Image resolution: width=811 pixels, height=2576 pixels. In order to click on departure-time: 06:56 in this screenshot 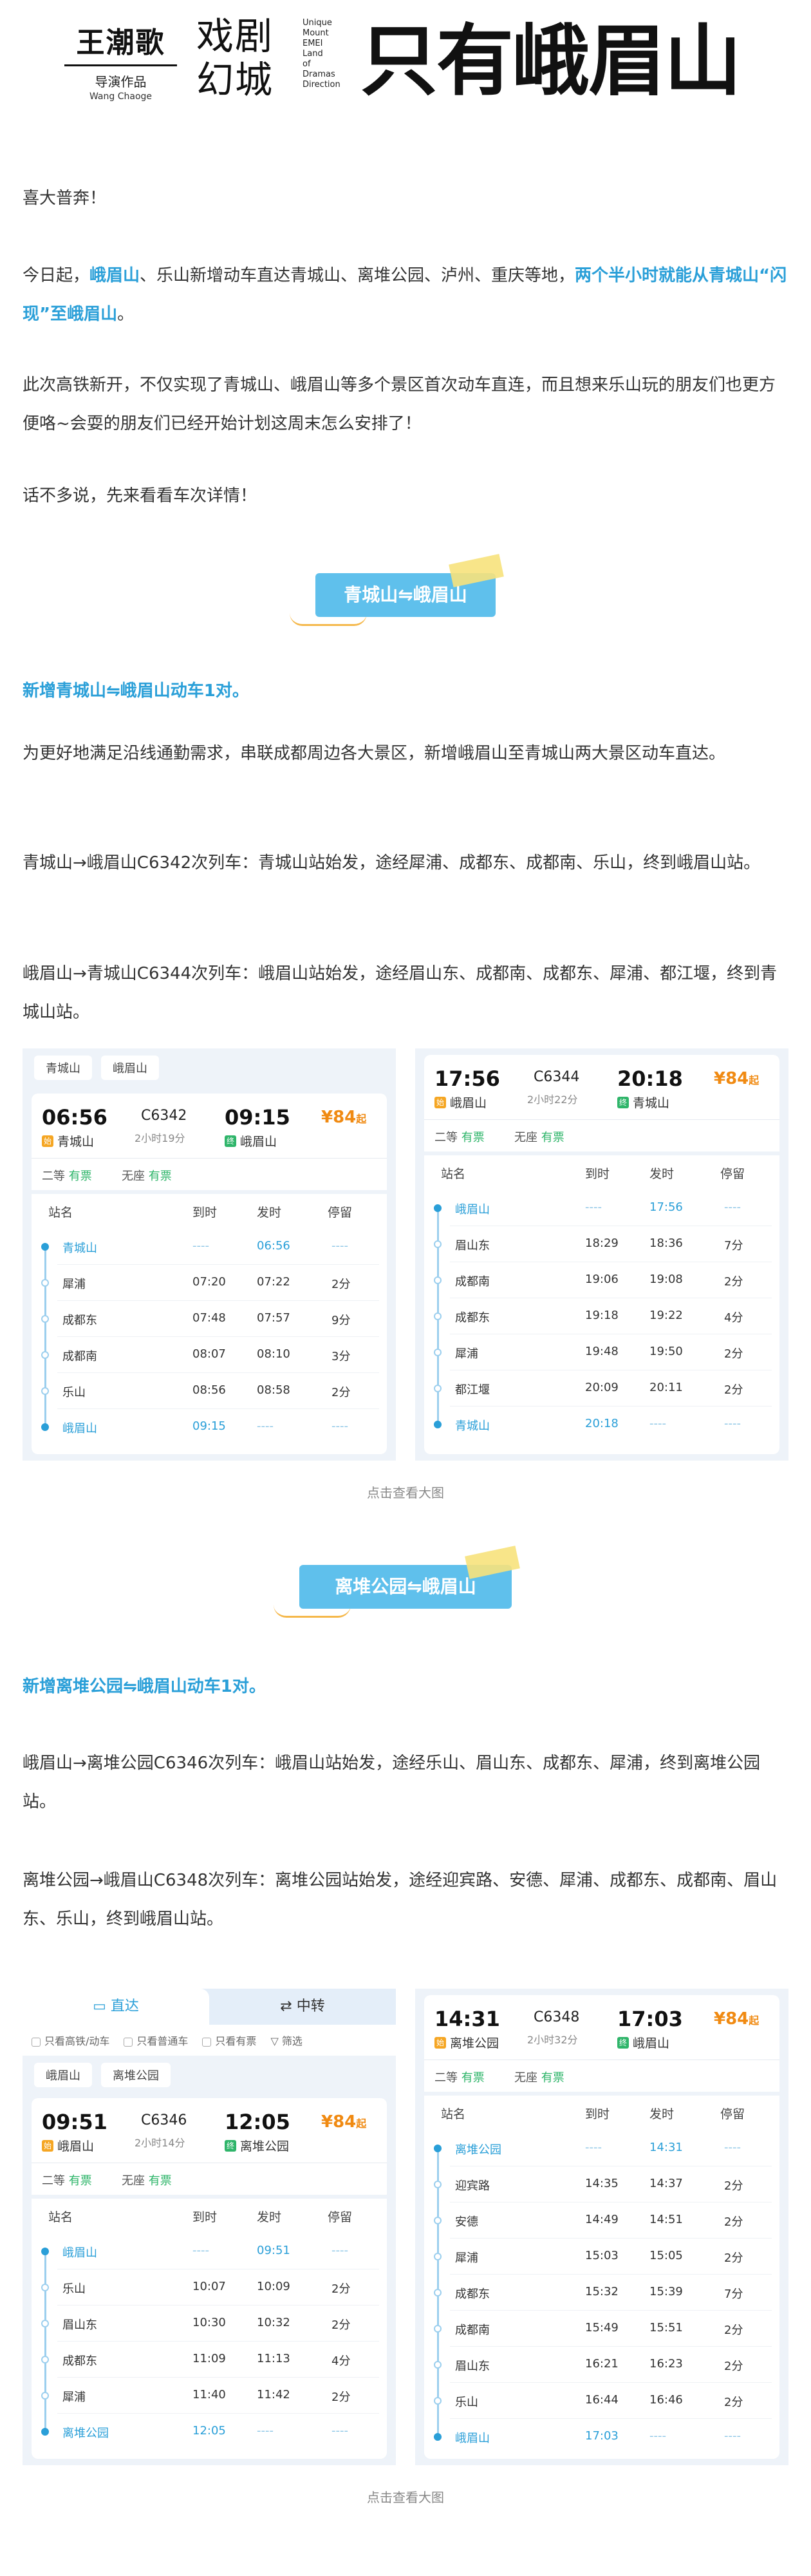, I will do `click(74, 1117)`.